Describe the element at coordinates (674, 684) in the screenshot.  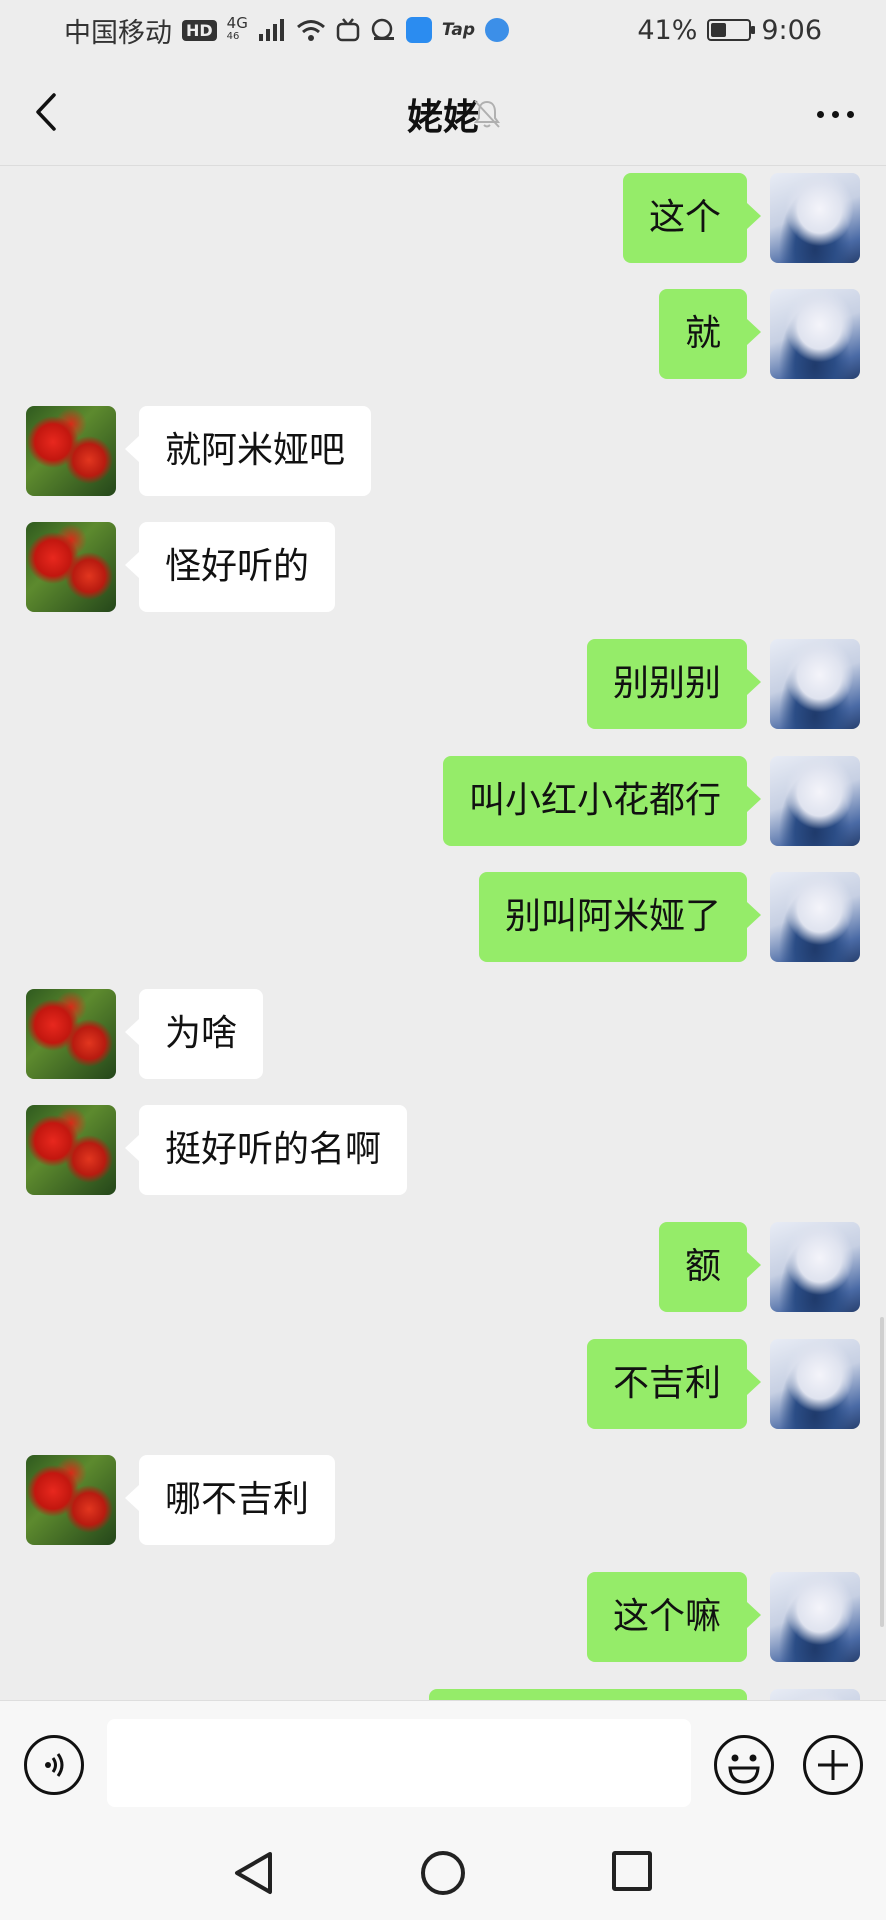
I see `message-bubble: 别别别` at that location.